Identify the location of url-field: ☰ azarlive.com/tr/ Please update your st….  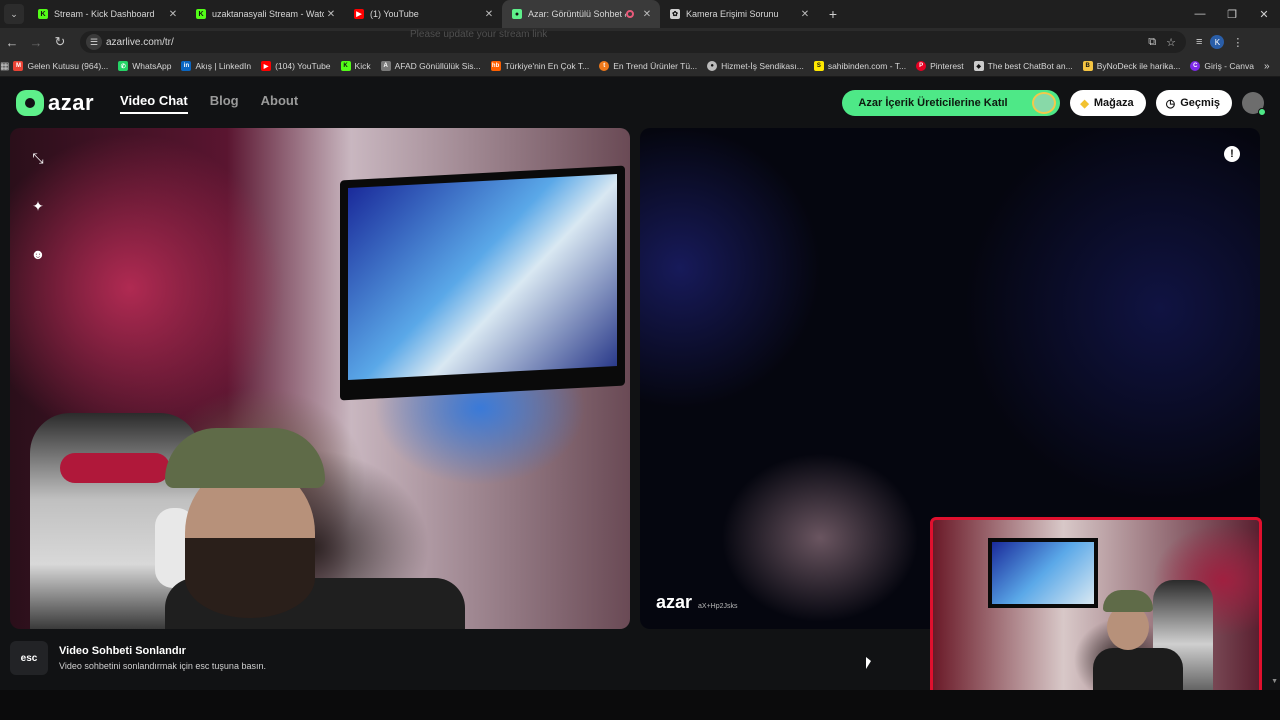
(633, 41).